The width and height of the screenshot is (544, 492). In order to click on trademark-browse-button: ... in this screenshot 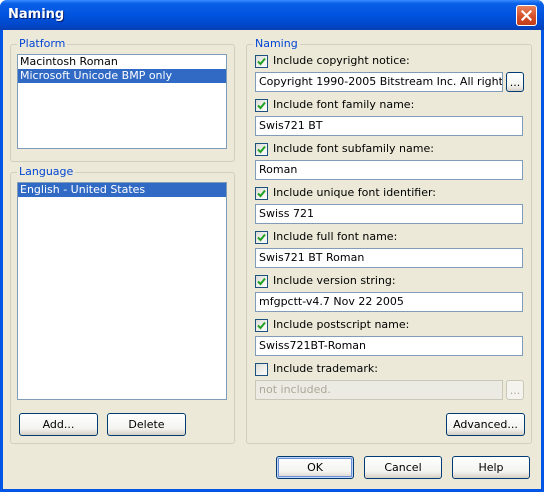, I will do `click(515, 390)`.